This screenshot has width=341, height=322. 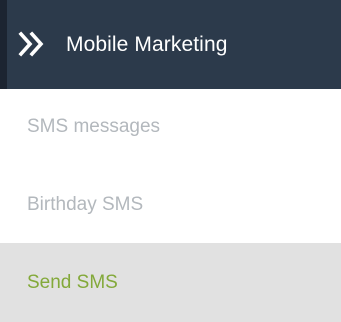 What do you see at coordinates (3, 44) in the screenshot?
I see `header-accent-bar` at bounding box center [3, 44].